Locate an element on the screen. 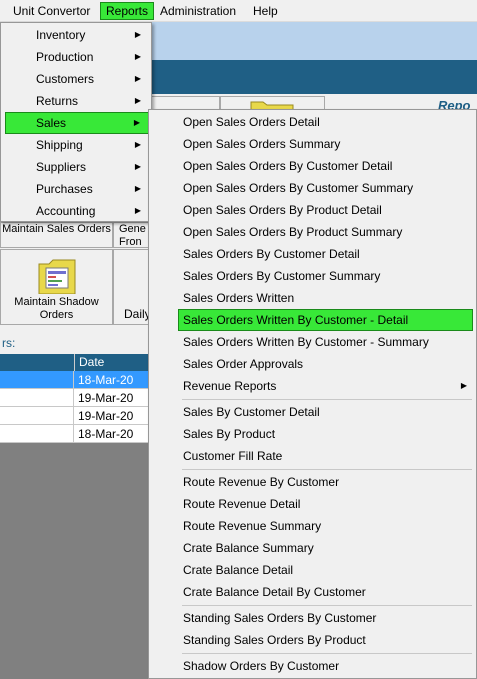 This screenshot has height=679, width=477. reports-item-production: Production ▶ is located at coordinates (77, 57).